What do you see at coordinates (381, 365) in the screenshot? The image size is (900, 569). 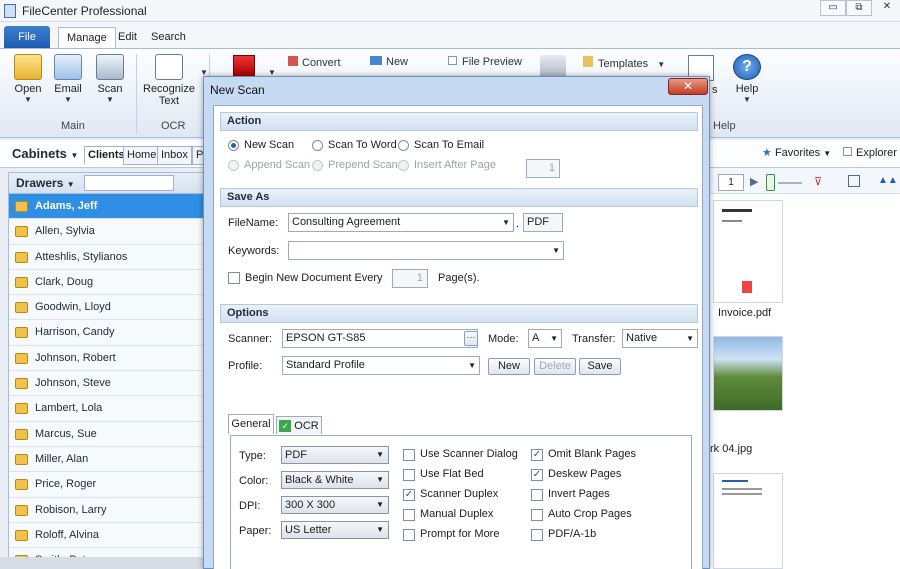 I see `profile-select: Standard Profile ▼` at bounding box center [381, 365].